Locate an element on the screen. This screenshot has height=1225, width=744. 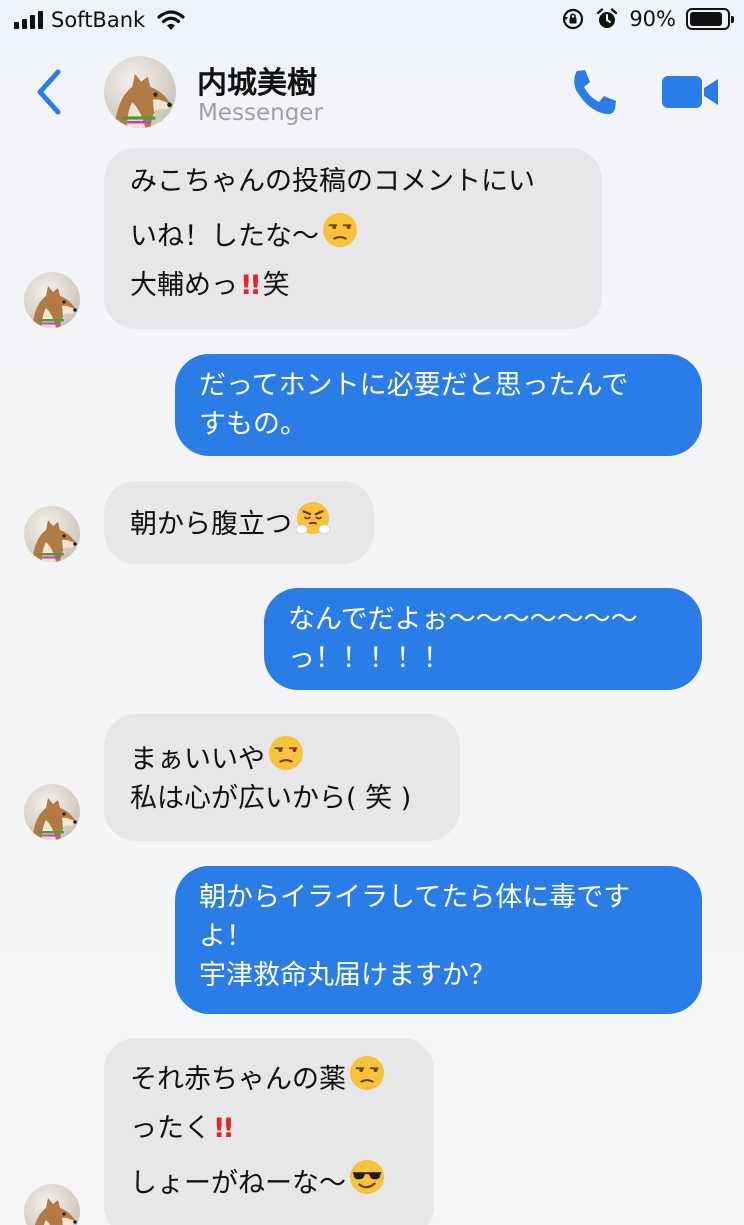
message-text-line: 朝からイライラしてたら体に毒です is located at coordinates (415, 897).